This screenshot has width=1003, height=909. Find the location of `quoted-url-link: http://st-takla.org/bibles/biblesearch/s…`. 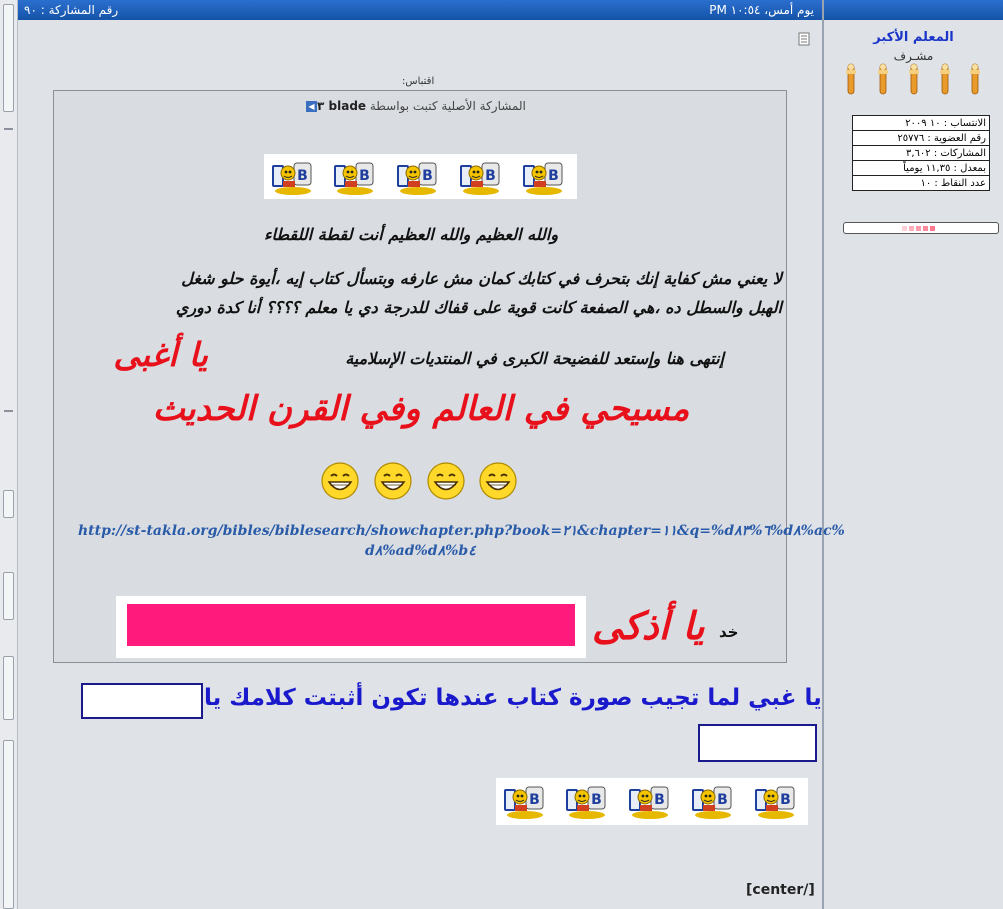

quoted-url-link: http://st-takla.org/bibles/biblesearch/s… is located at coordinates (461, 531).